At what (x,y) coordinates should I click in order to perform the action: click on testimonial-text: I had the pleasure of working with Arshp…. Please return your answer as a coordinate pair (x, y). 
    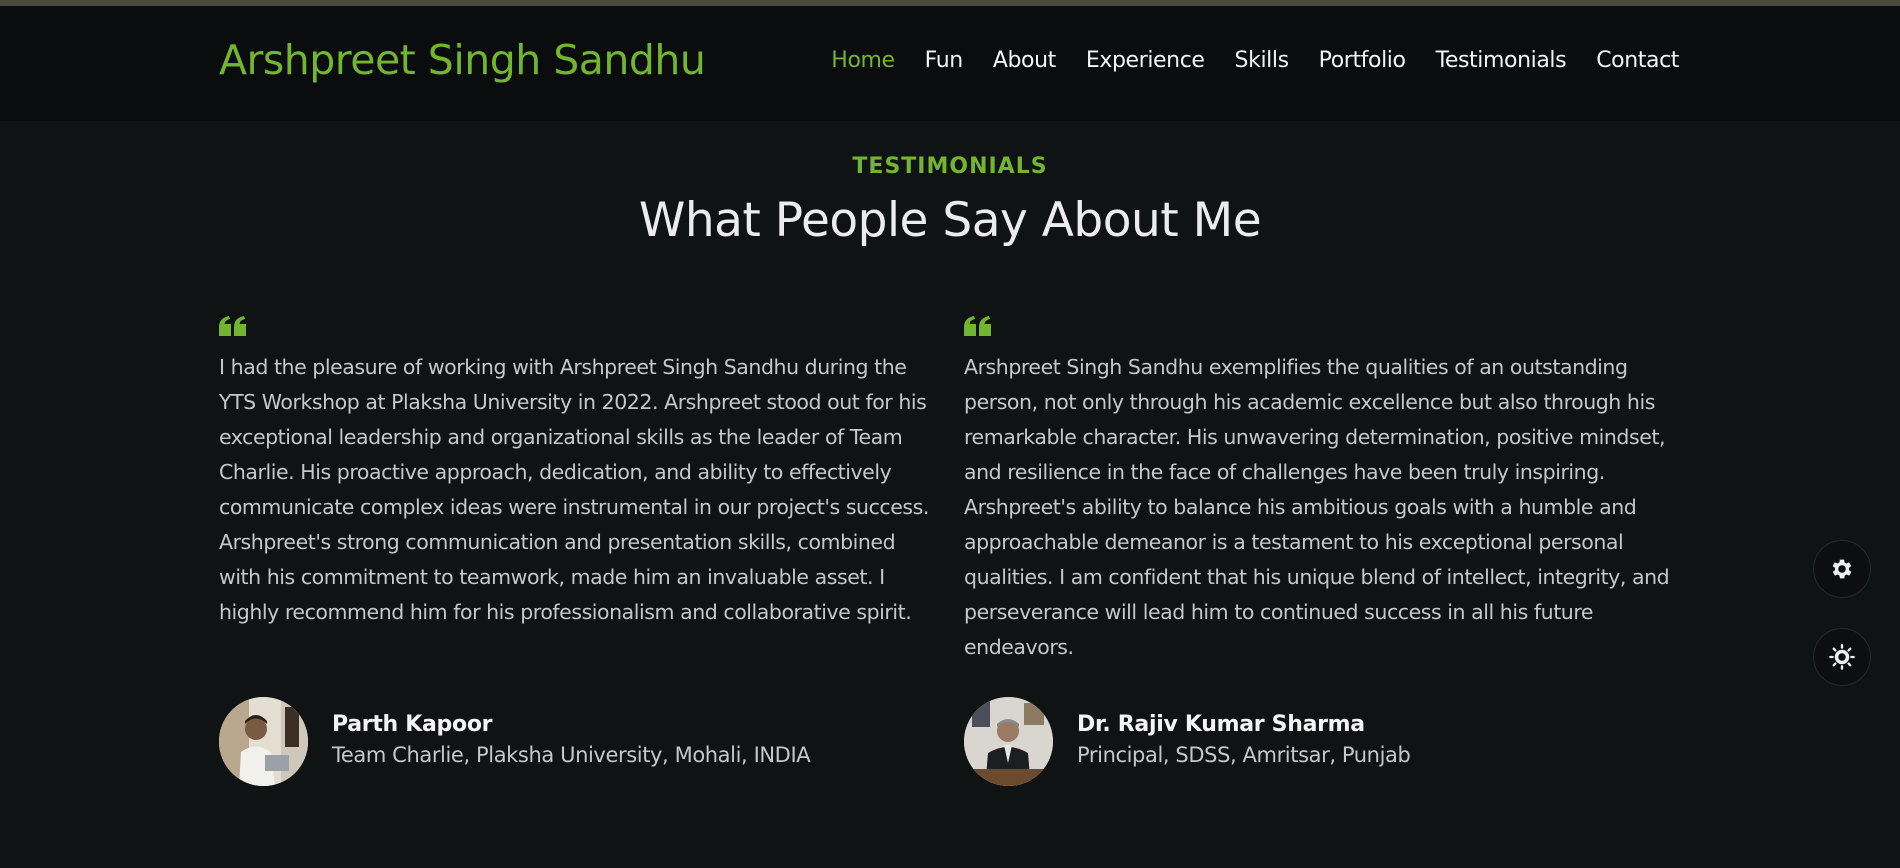
    Looking at the image, I should click on (574, 489).